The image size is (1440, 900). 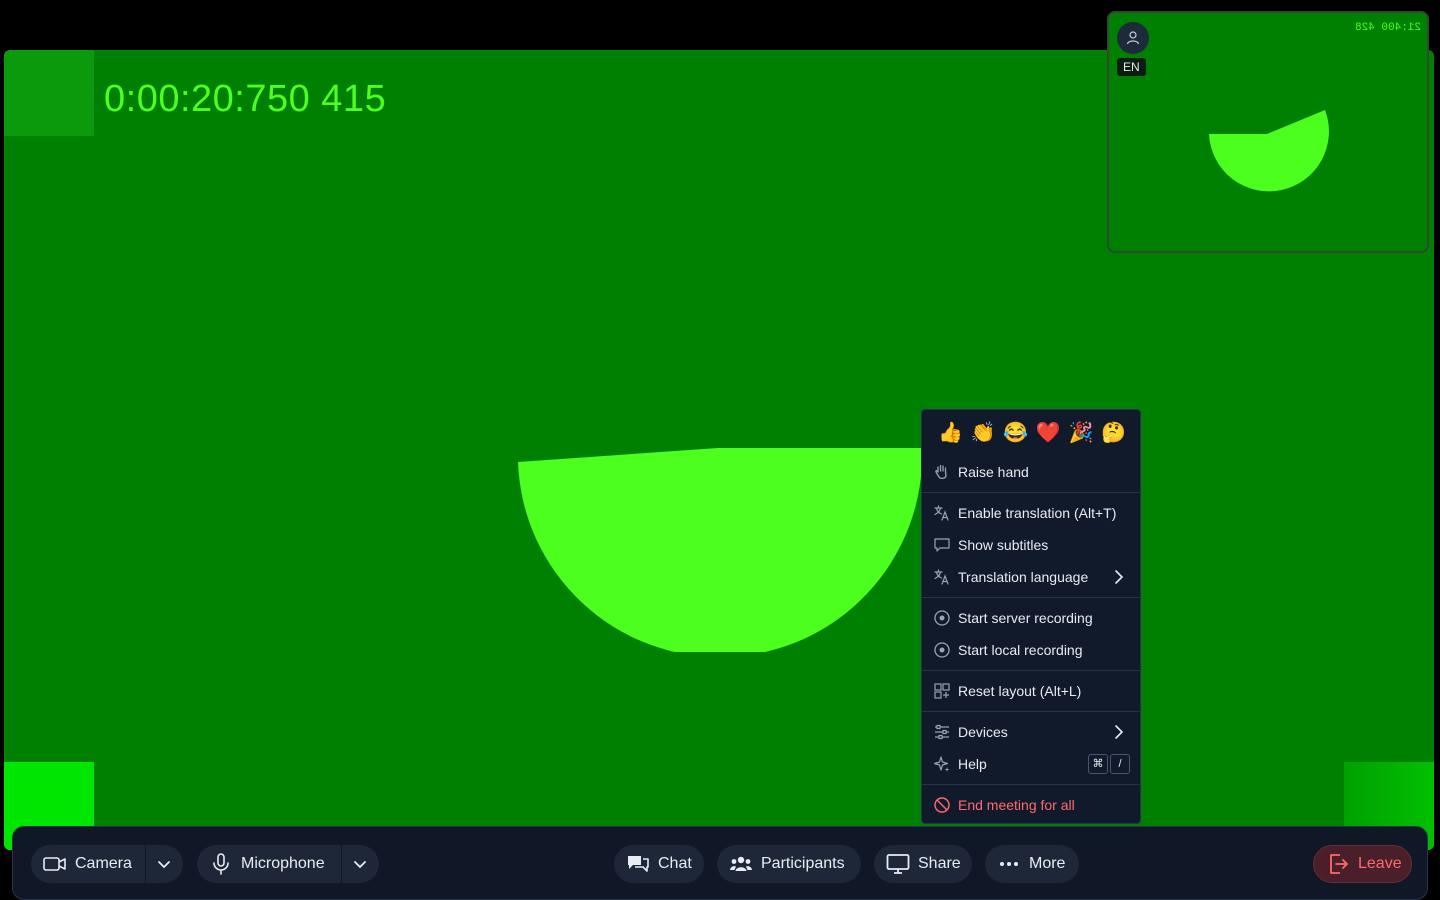 I want to click on reaction-laugh: 😂, so click(x=1015, y=438).